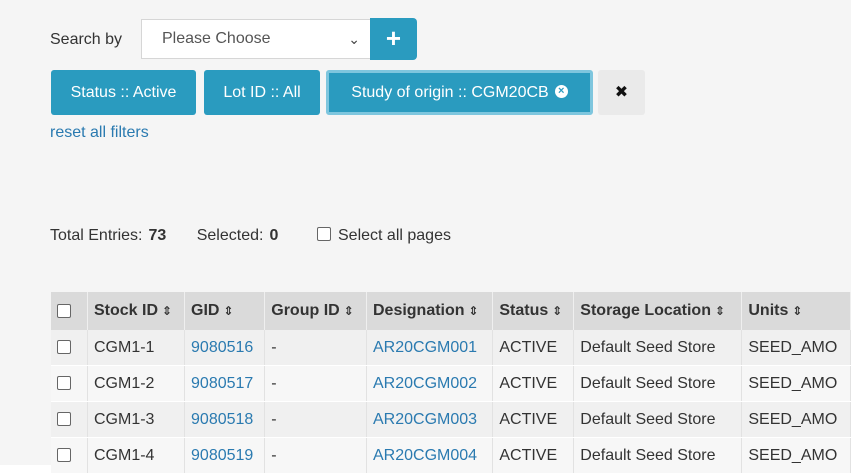 This screenshot has width=851, height=474. I want to click on filter-chip-study-of-origin: Study of origin :: CGM20CB ×, so click(459, 92).